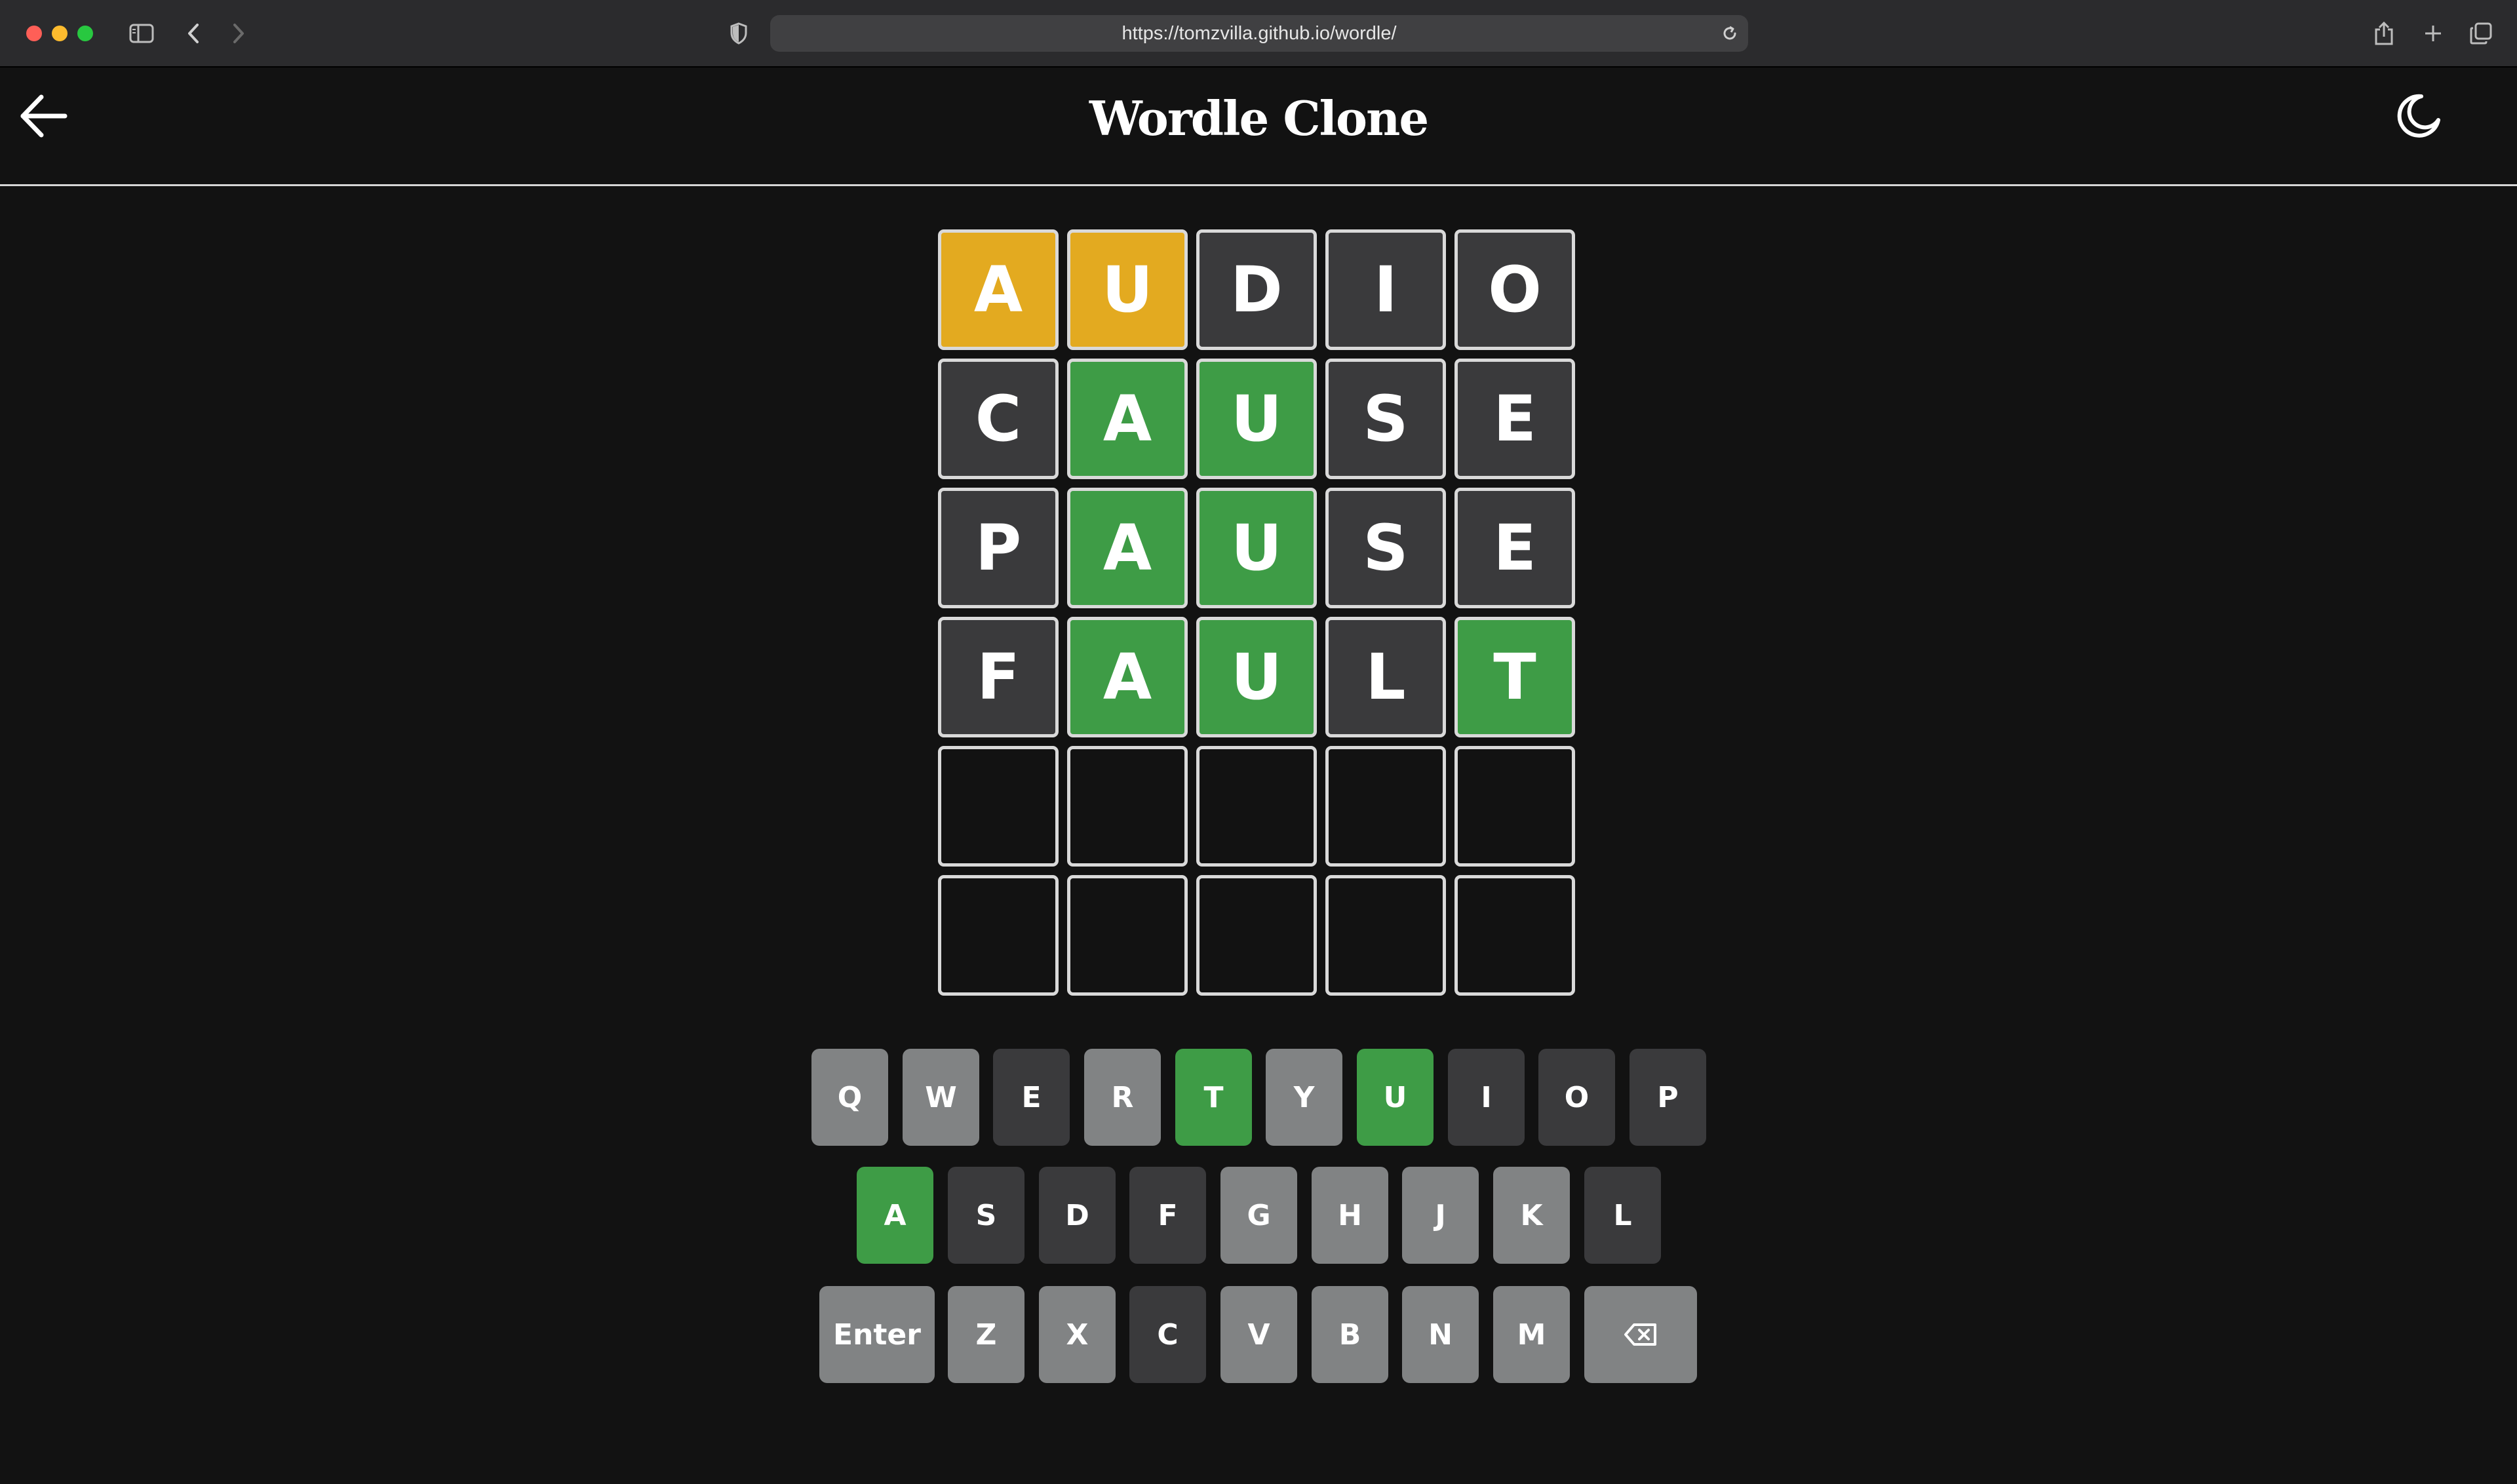  I want to click on key-i: I, so click(1486, 1097).